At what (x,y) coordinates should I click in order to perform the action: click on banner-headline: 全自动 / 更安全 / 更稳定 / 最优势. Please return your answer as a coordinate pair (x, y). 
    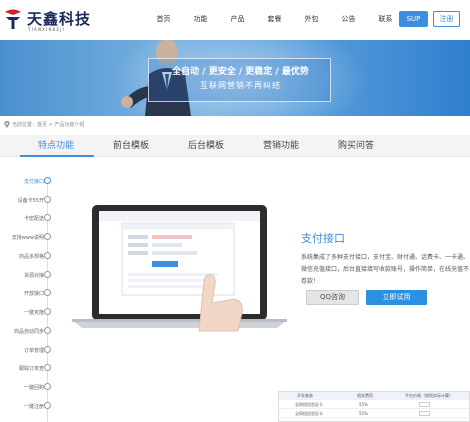
    Looking at the image, I should click on (240, 72).